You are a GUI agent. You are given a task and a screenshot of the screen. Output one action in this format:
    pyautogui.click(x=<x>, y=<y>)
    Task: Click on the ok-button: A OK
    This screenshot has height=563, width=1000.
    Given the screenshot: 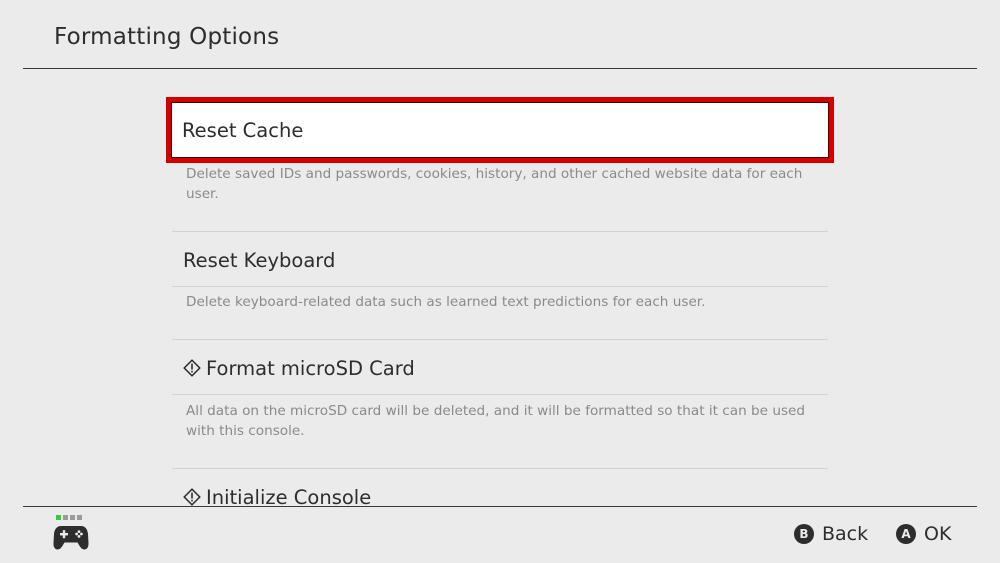 What is the action you would take?
    pyautogui.click(x=923, y=534)
    